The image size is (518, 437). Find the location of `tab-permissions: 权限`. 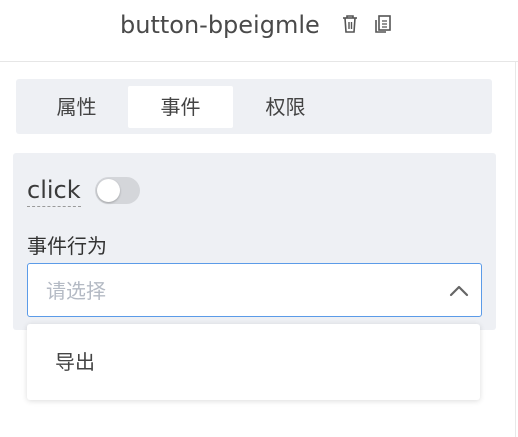

tab-permissions: 权限 is located at coordinates (285, 107).